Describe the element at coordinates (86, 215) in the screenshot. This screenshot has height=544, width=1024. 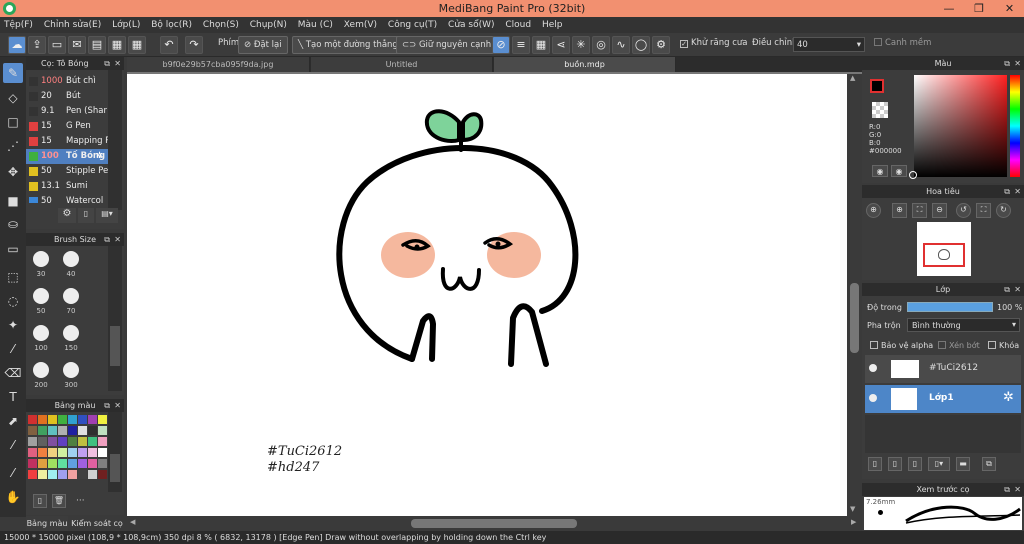
I see `new-brush-icon: ▯` at that location.